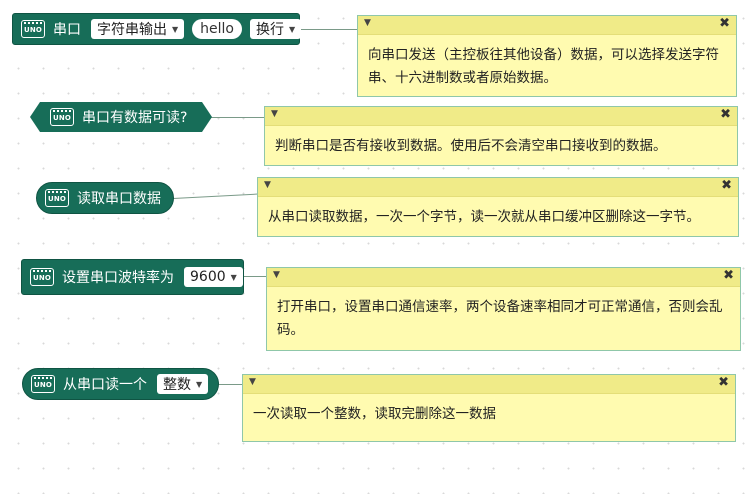  I want to click on serial-write-block: UNO 串口 字符串输出 ▼ hello 换行 ▼, so click(157, 29).